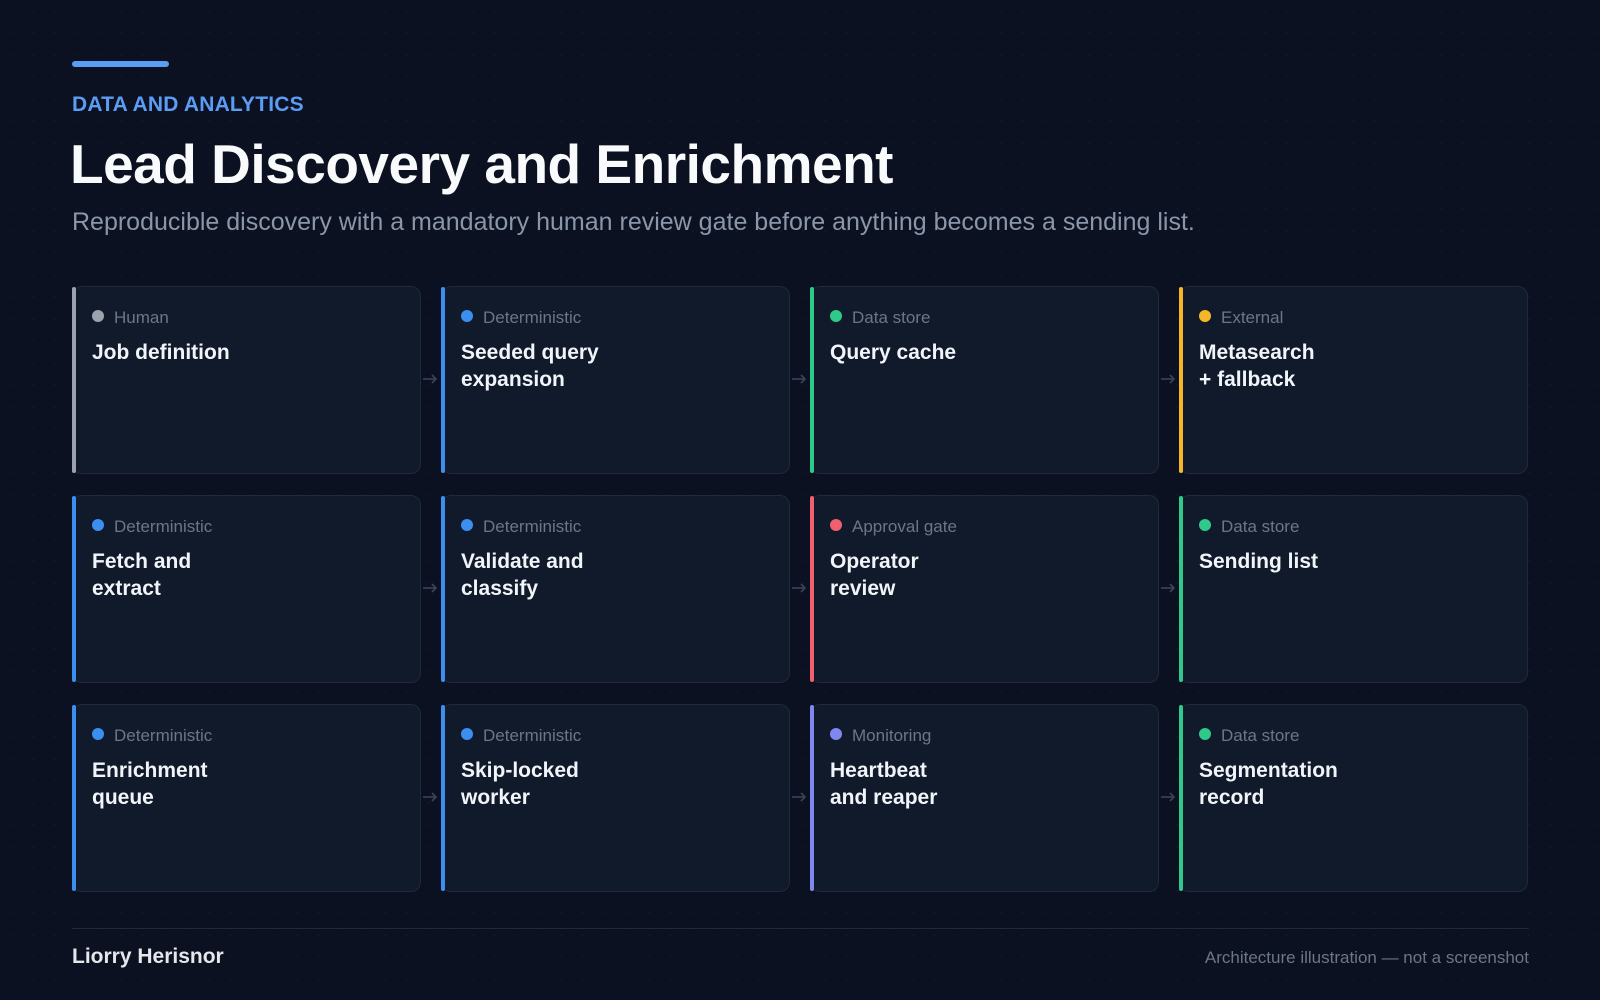 This screenshot has width=1600, height=1000. What do you see at coordinates (878, 770) in the screenshot?
I see `card-title-line: Heartbeat` at bounding box center [878, 770].